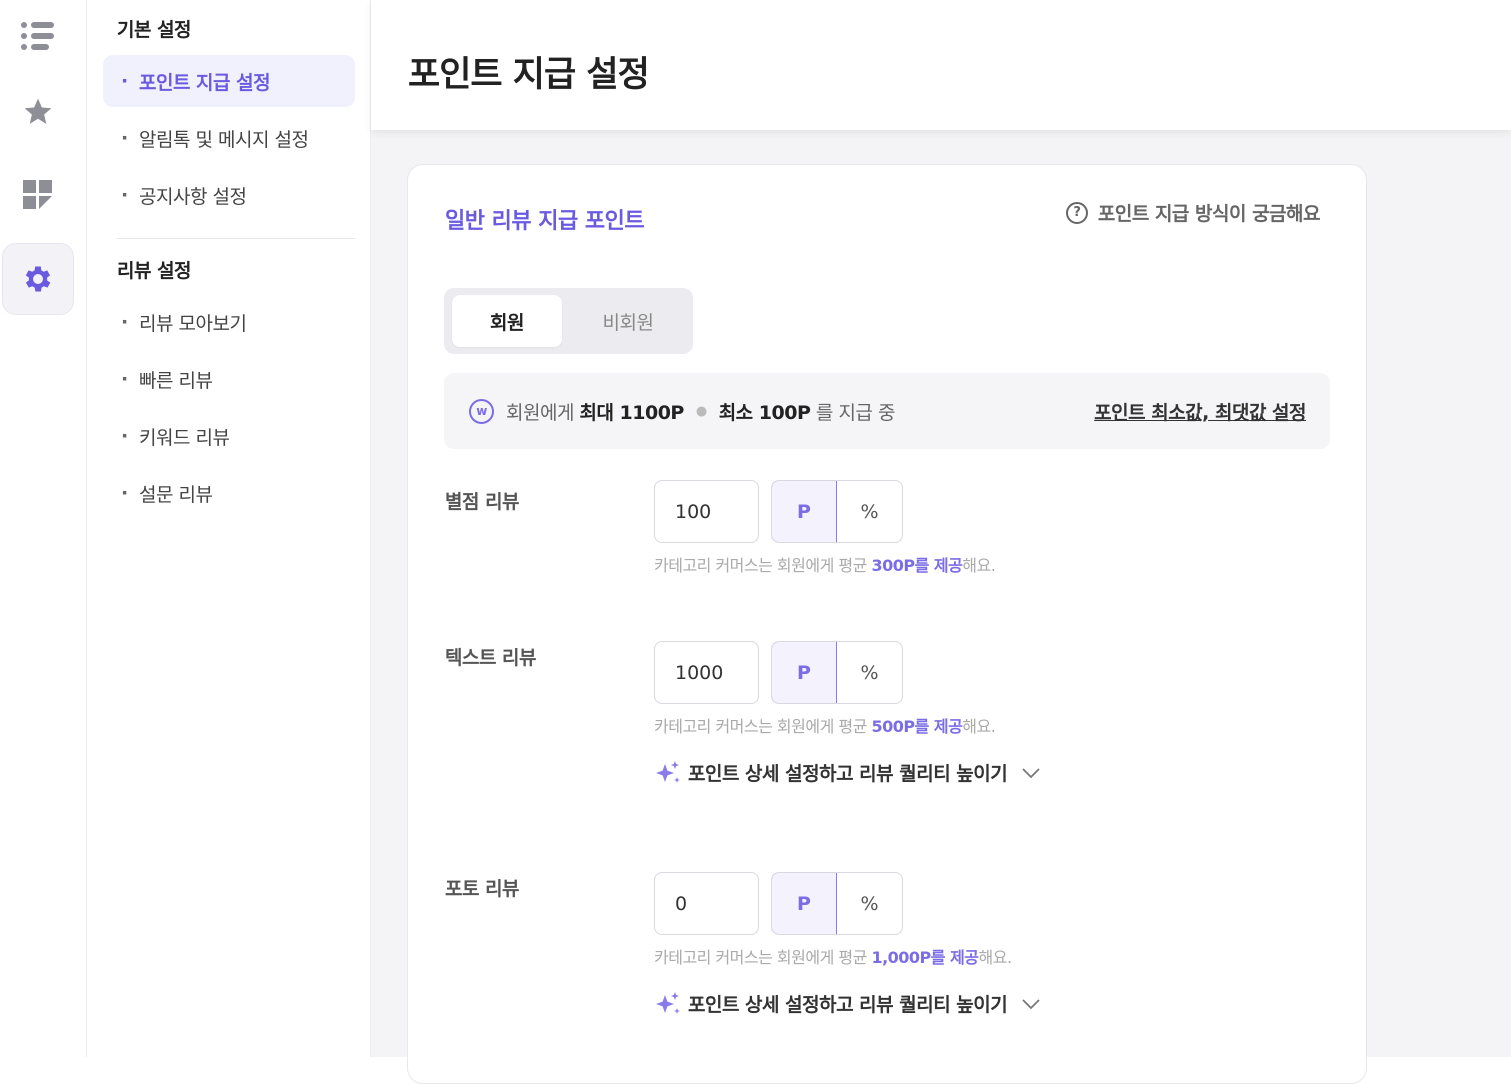 This screenshot has height=1084, width=1511. Describe the element at coordinates (833, 957) in the screenshot. I see `photo-review-hint: 카테고리 커머스는 회원에게 평균 1,000P를 제공해요.` at that location.